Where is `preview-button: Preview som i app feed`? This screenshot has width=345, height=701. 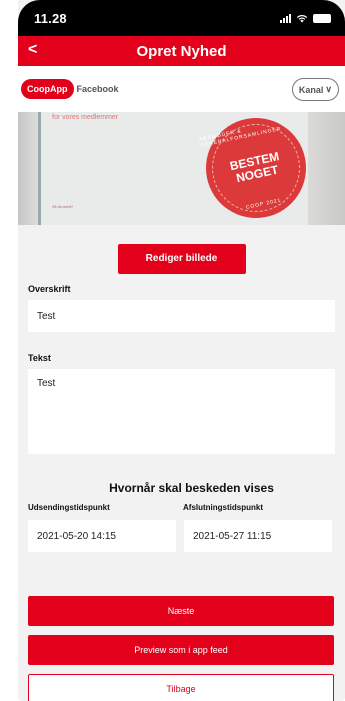 preview-button: Preview som i app feed is located at coordinates (181, 650).